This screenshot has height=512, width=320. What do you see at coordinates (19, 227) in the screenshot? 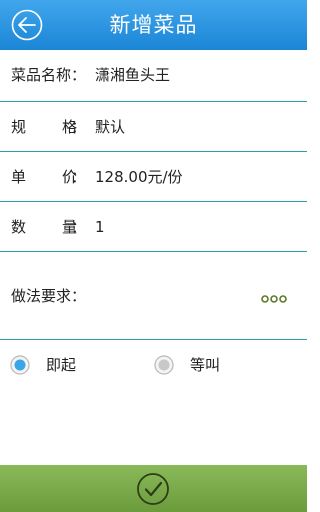
I see `quantity-label-char-1: 数` at bounding box center [19, 227].